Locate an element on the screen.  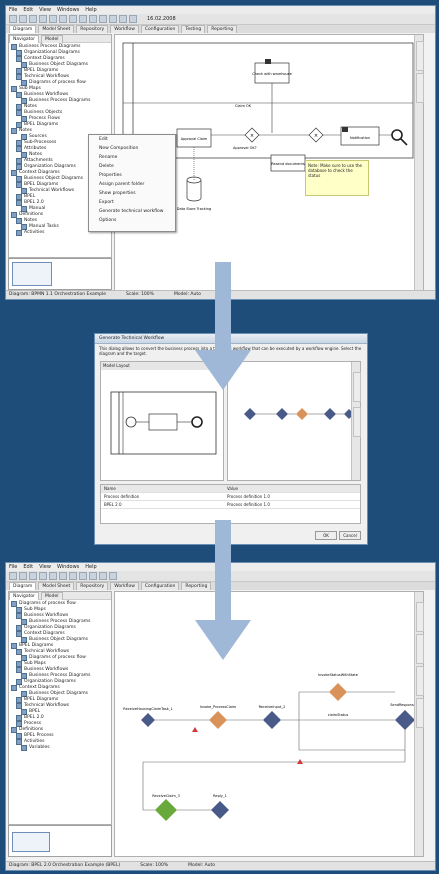
context-menu-item: Options is located at coordinates (132, 220).